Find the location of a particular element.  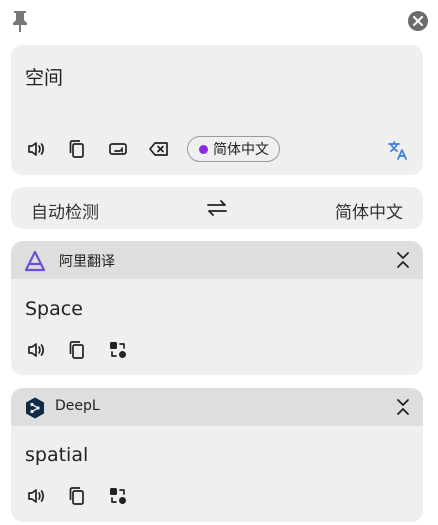

title-bar is located at coordinates (219, 21).